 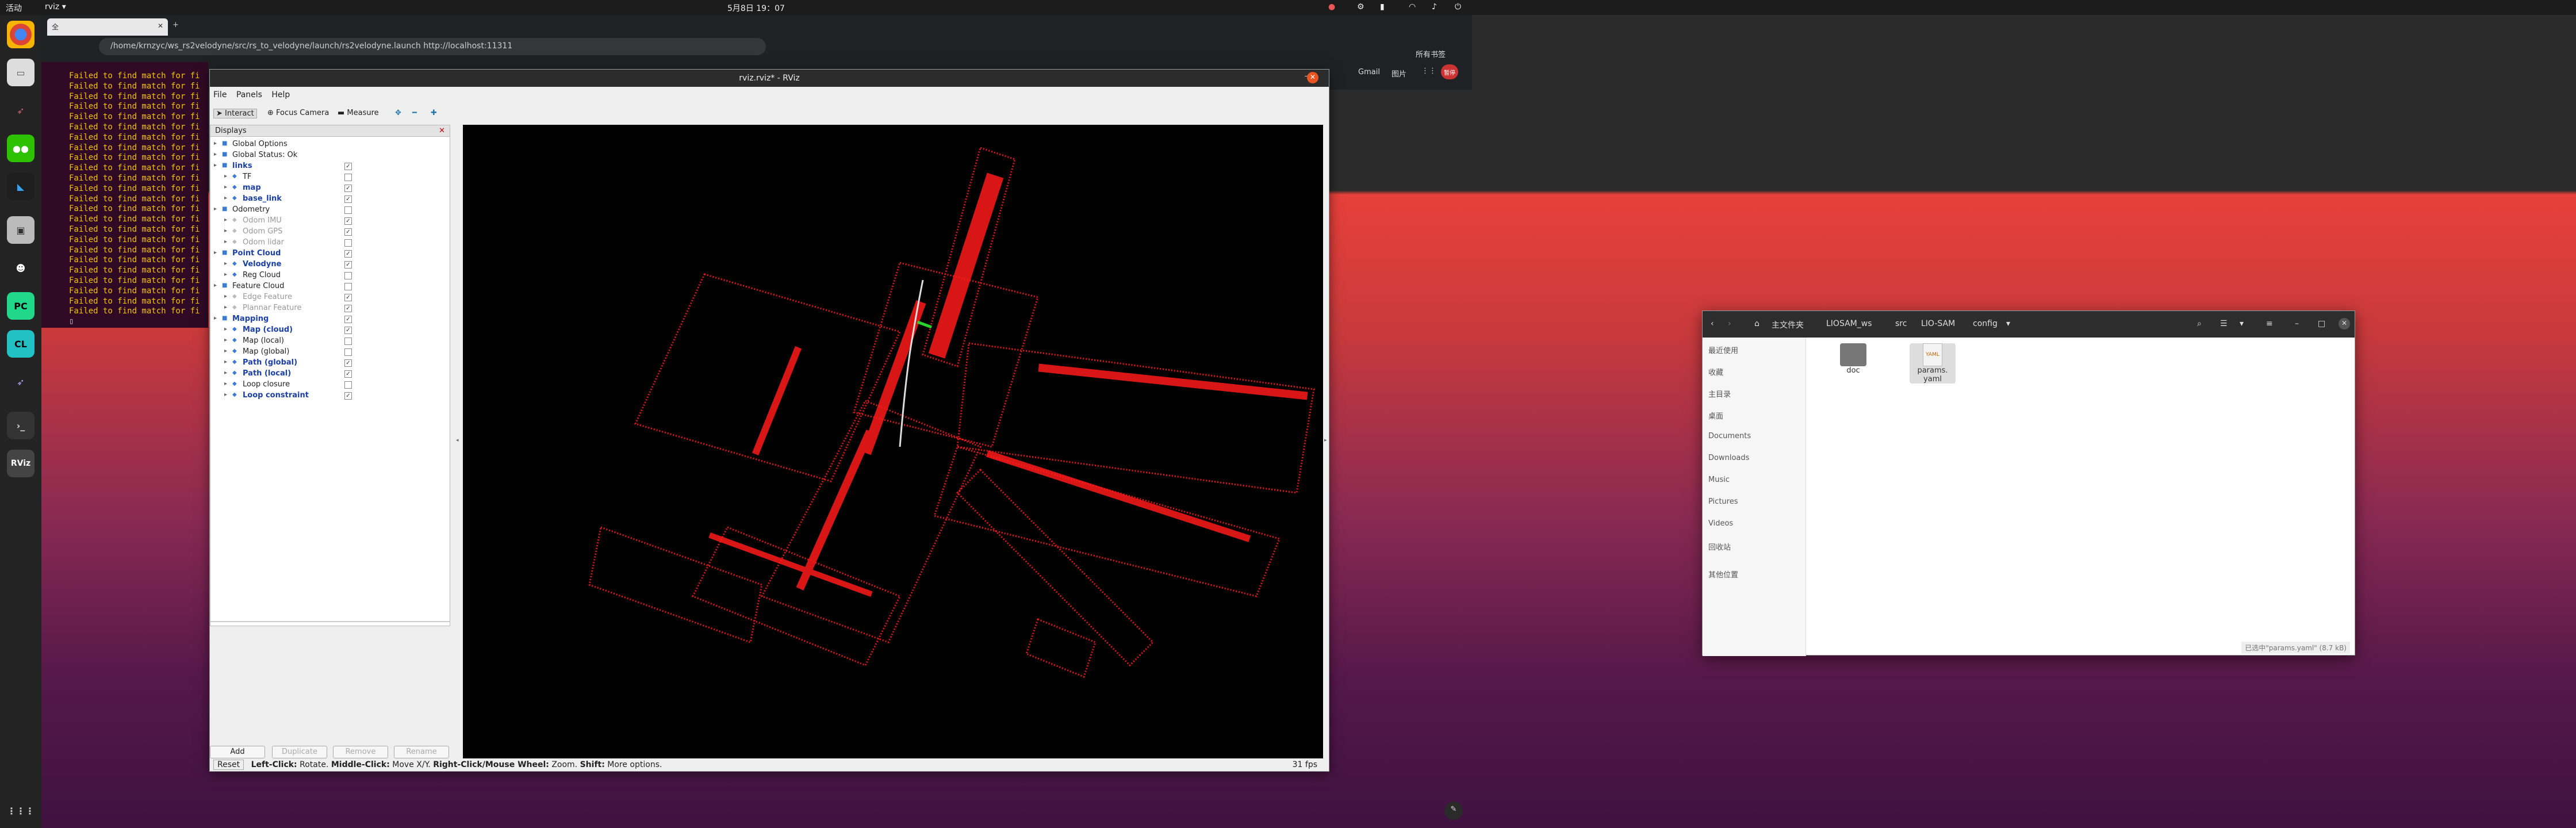 I want to click on display-row: ▸ ◆ Odom IMU ✓, so click(x=330, y=221).